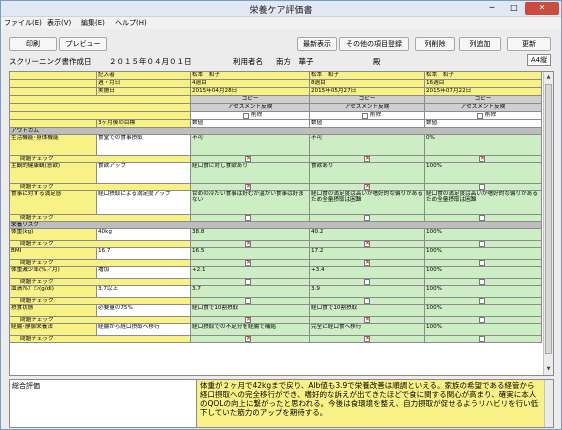 This screenshot has height=430, width=562. What do you see at coordinates (548, 219) in the screenshot?
I see `scroll-thumb` at bounding box center [548, 219].